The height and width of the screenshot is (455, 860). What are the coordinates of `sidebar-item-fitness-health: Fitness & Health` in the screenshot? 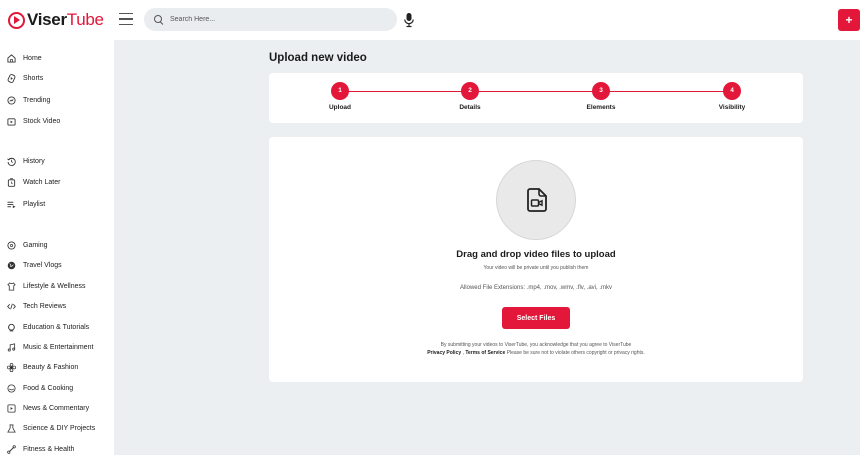 It's located at (40, 447).